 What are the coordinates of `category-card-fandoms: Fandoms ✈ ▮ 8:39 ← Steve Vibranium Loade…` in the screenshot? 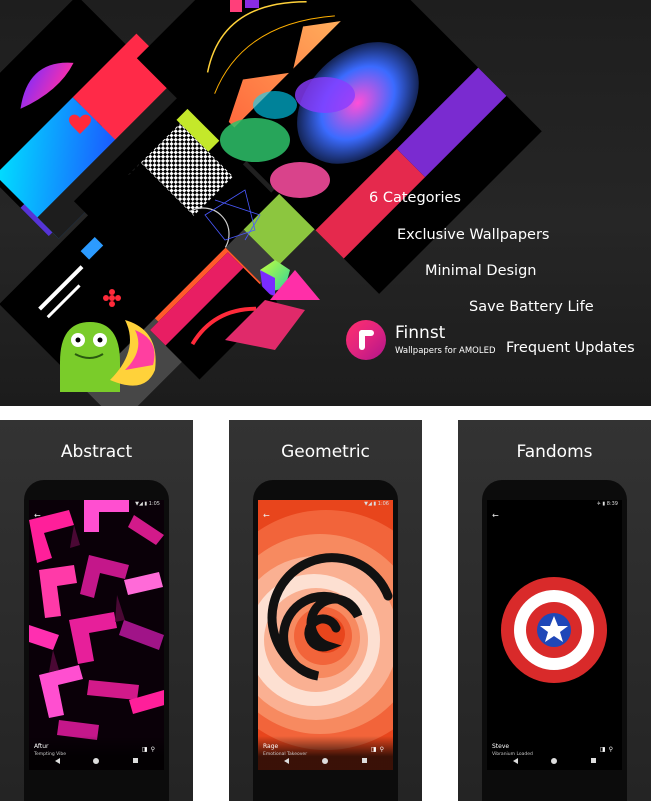 It's located at (554, 610).